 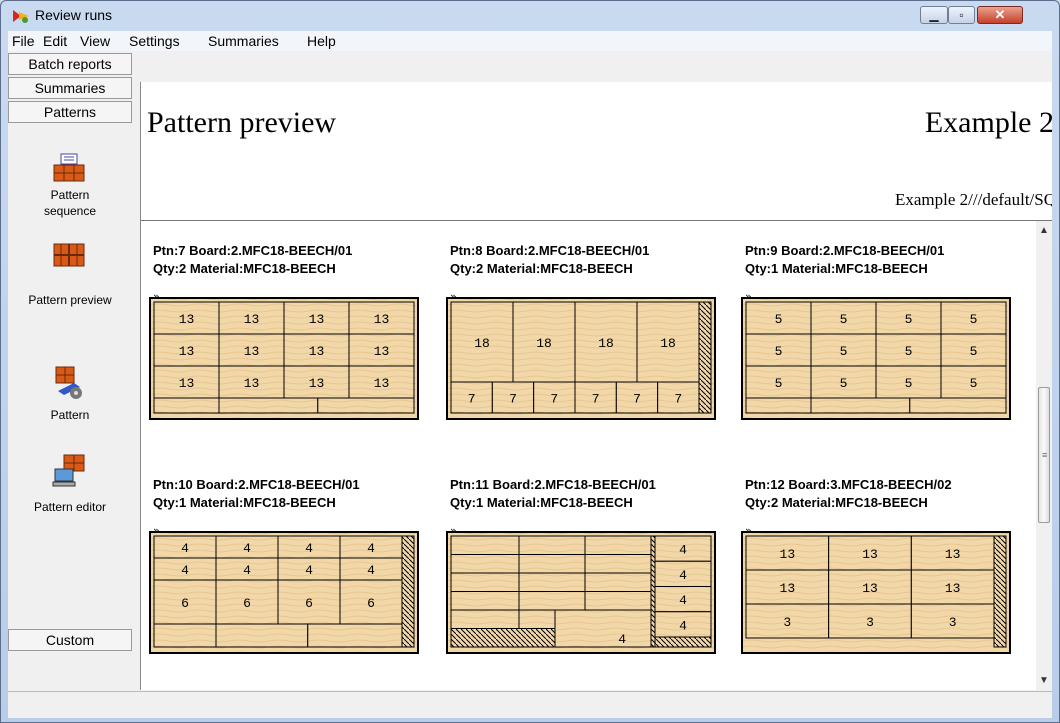 I want to click on pattern-editor-icon, so click(x=68, y=470).